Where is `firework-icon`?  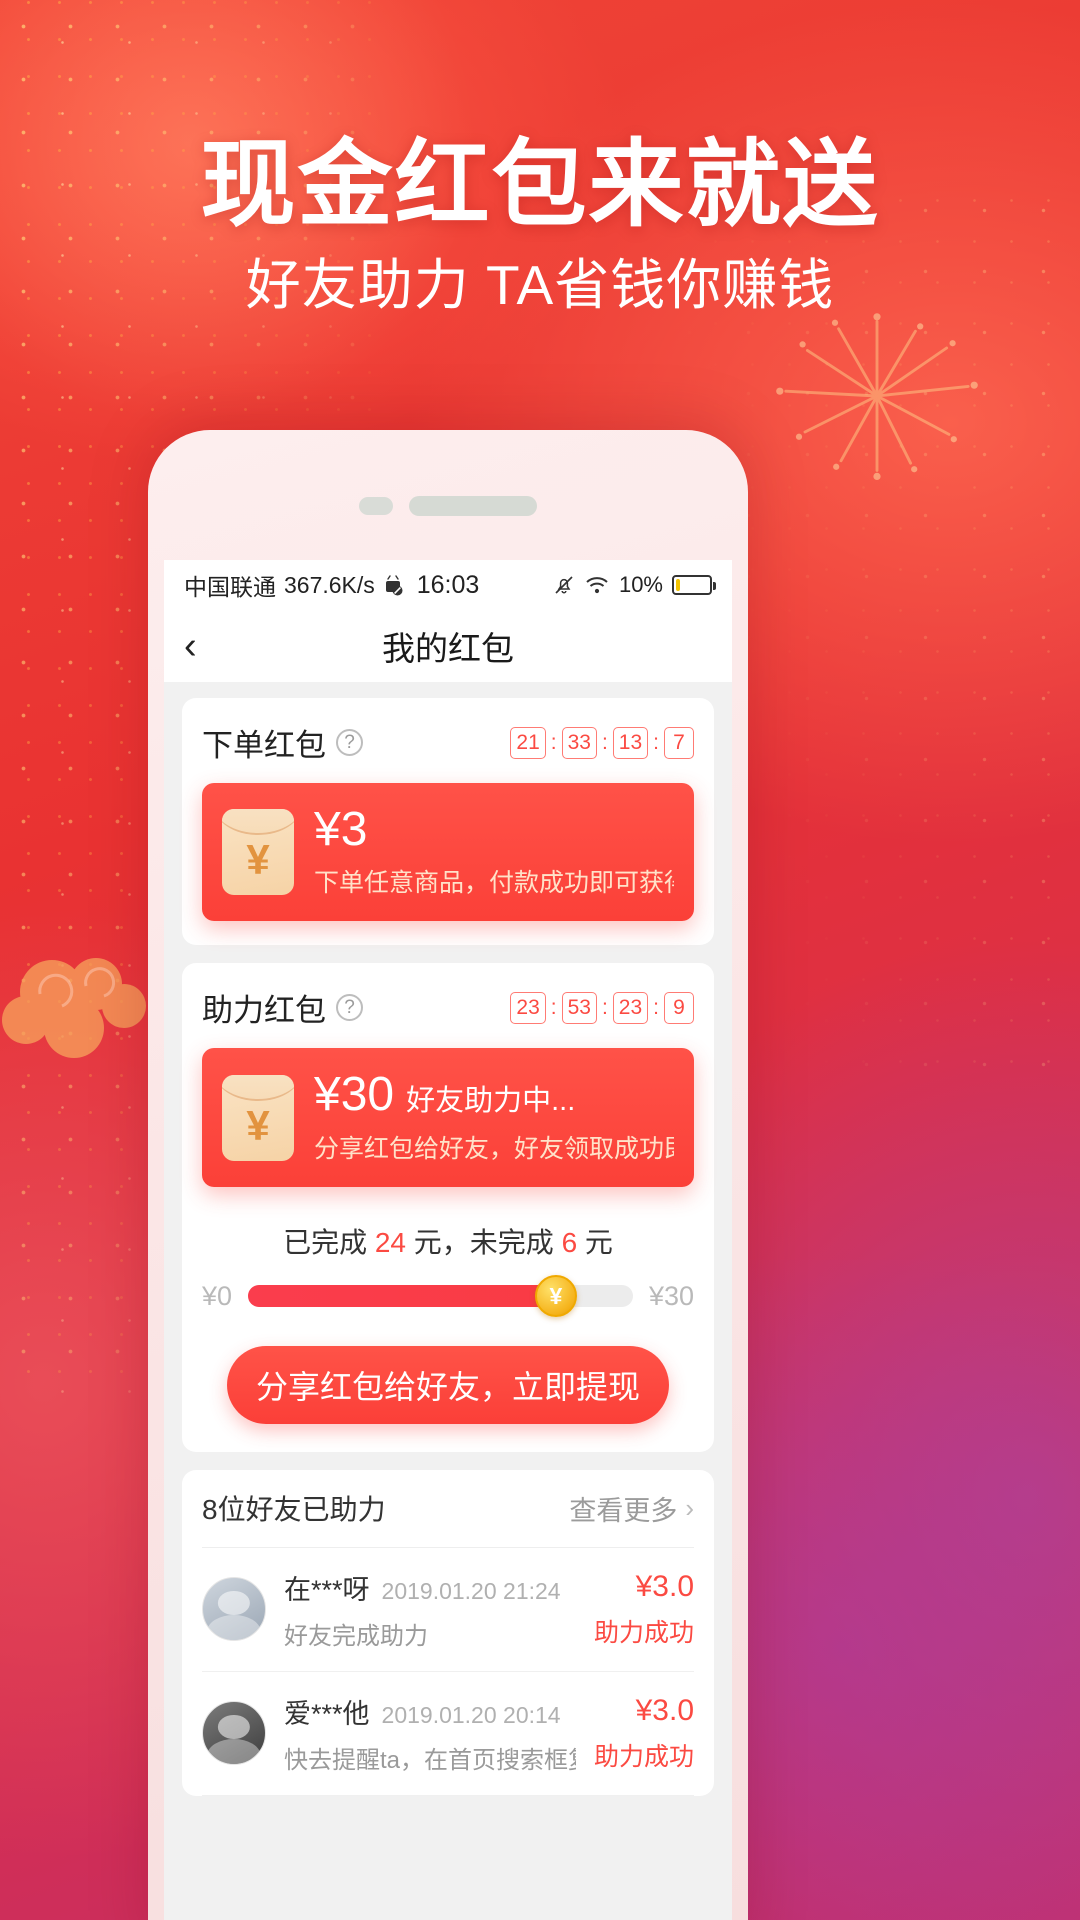
firework-icon is located at coordinates (877, 396).